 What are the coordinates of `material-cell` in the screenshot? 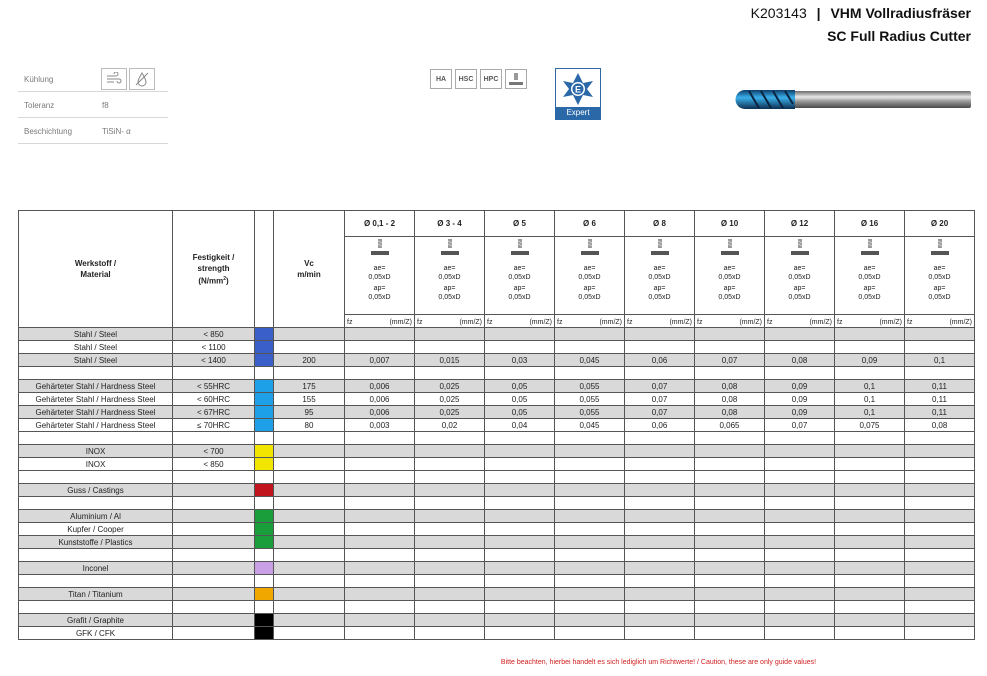 It's located at (95, 373).